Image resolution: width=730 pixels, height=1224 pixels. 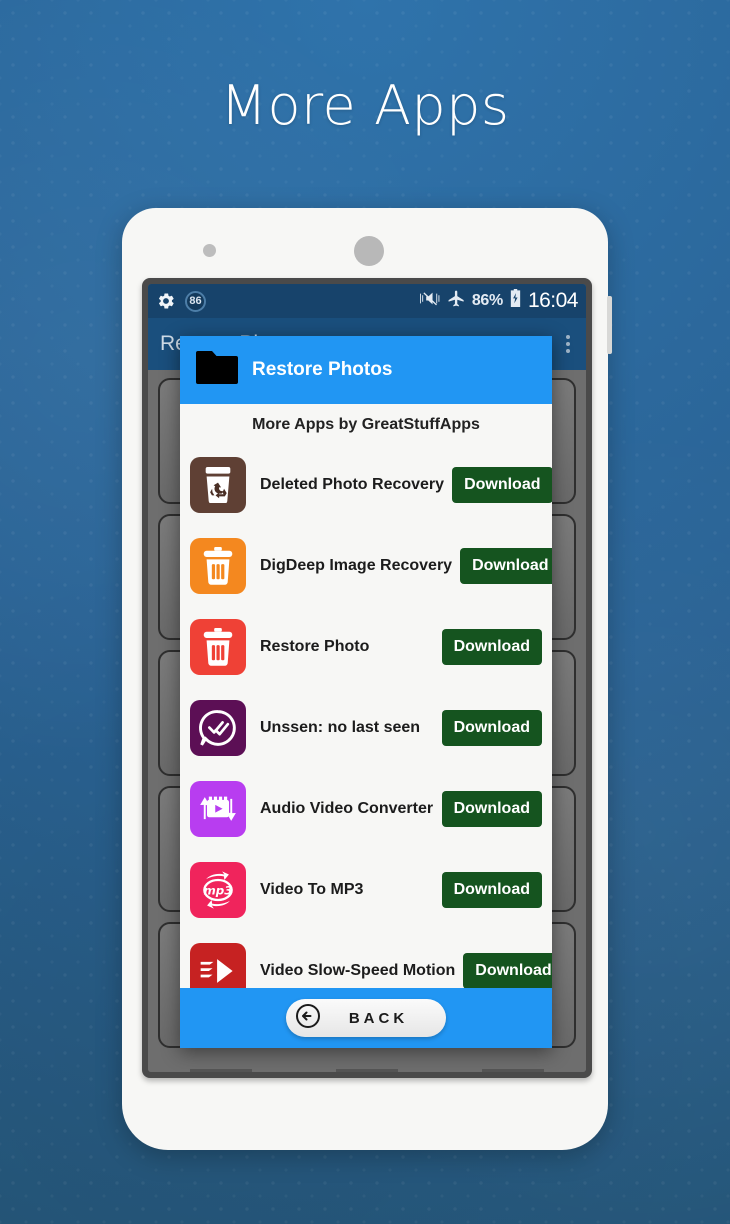 I want to click on list-item: mp3 Video To MP3 Download, so click(x=366, y=889).